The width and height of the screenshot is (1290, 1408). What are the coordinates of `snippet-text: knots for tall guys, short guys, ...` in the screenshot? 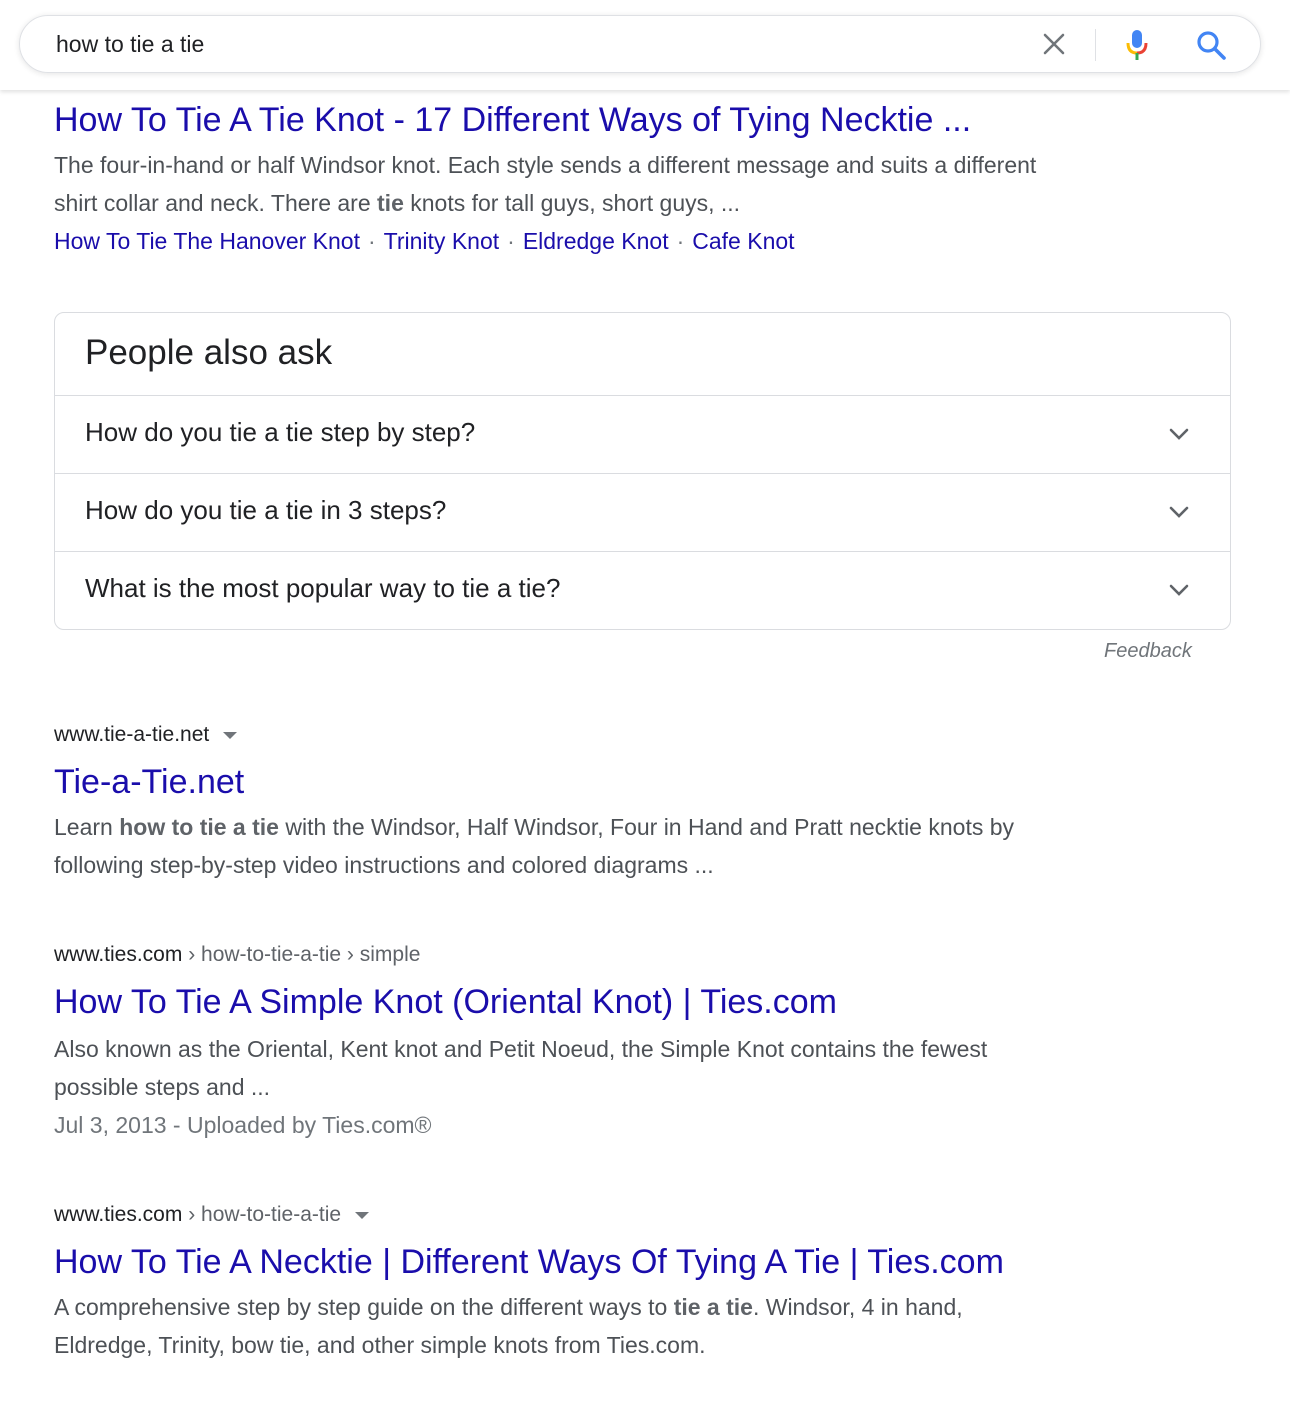 It's located at (572, 203).